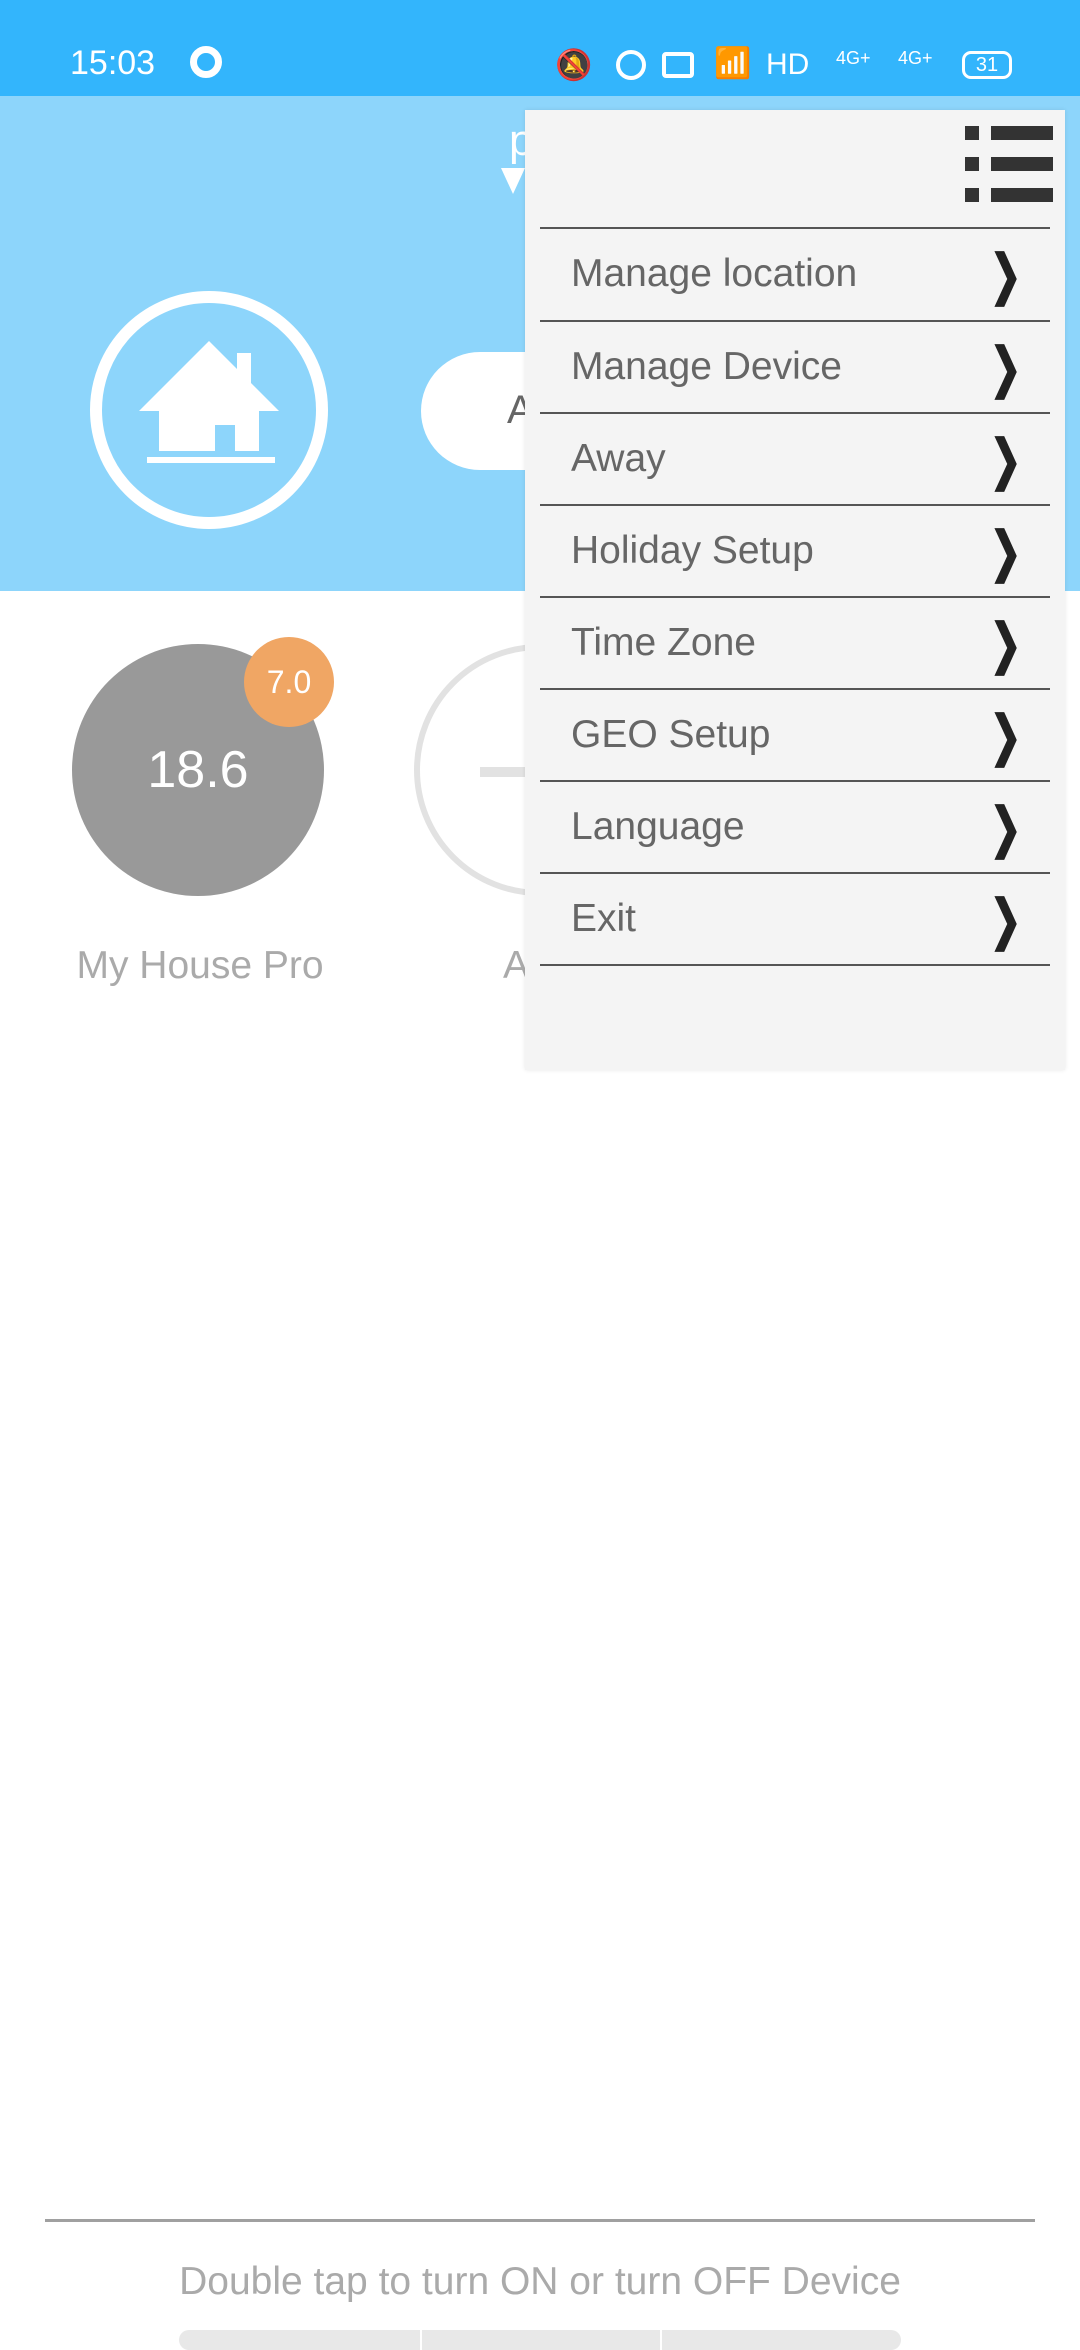 The image size is (1080, 2350). Describe the element at coordinates (733, 63) in the screenshot. I see `wifi-icon: 📶` at that location.